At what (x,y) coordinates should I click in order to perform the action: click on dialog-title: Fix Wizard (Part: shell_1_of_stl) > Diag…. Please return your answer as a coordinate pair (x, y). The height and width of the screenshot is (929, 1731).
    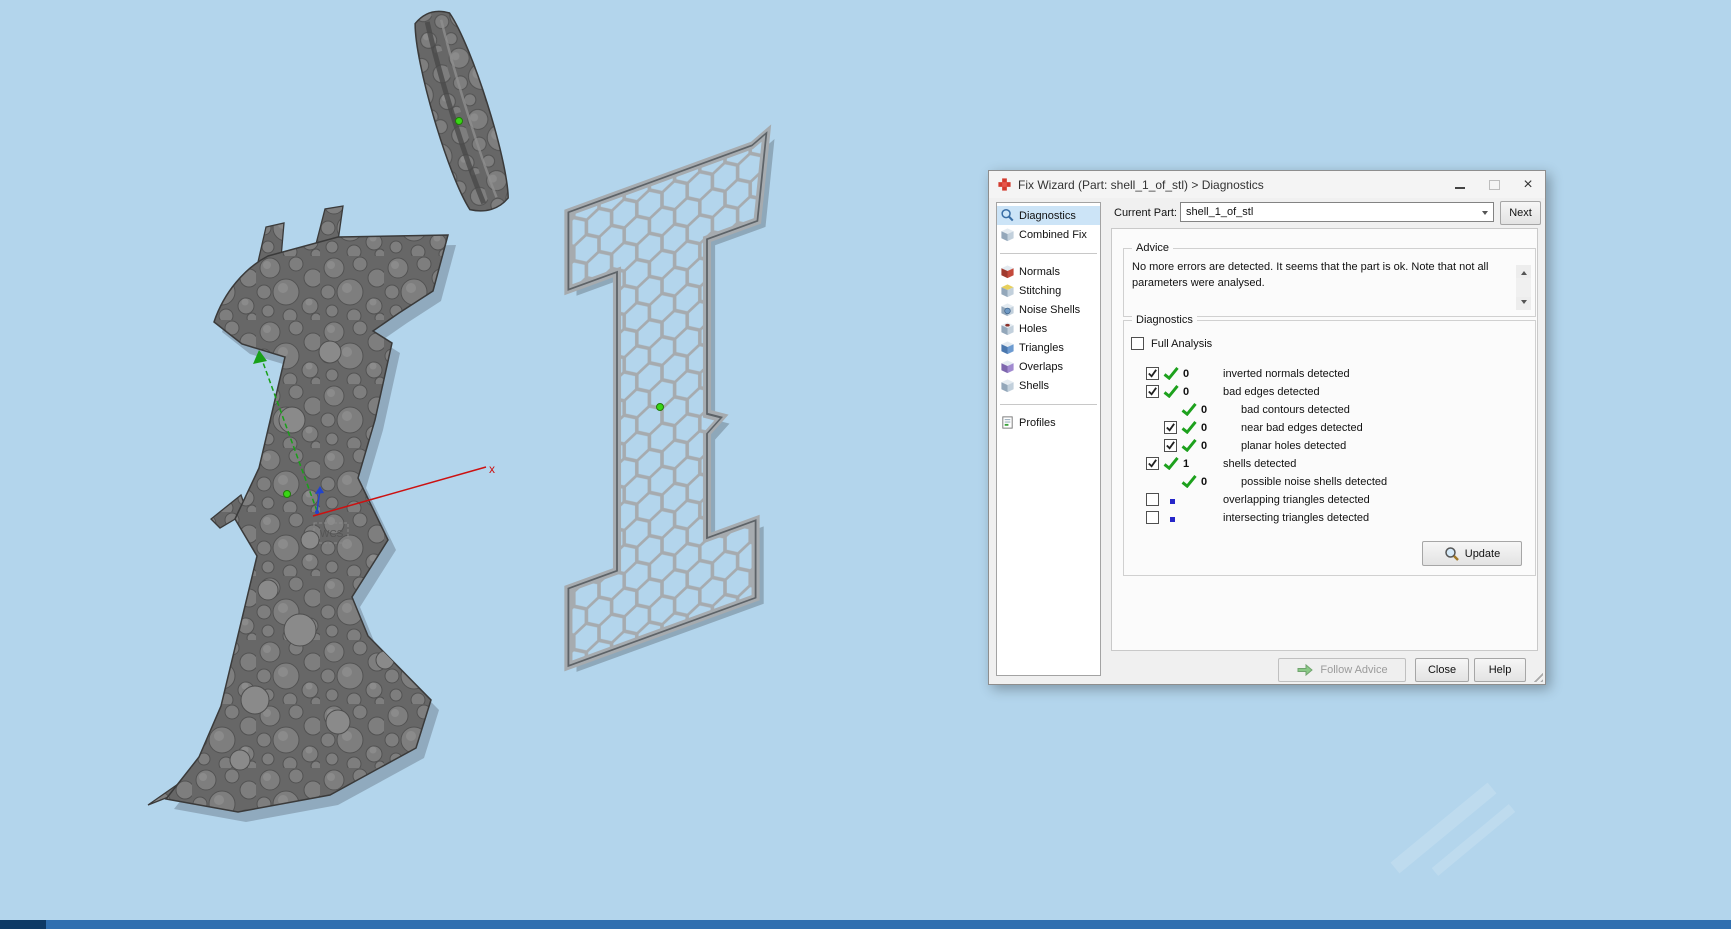
    Looking at the image, I should click on (1141, 184).